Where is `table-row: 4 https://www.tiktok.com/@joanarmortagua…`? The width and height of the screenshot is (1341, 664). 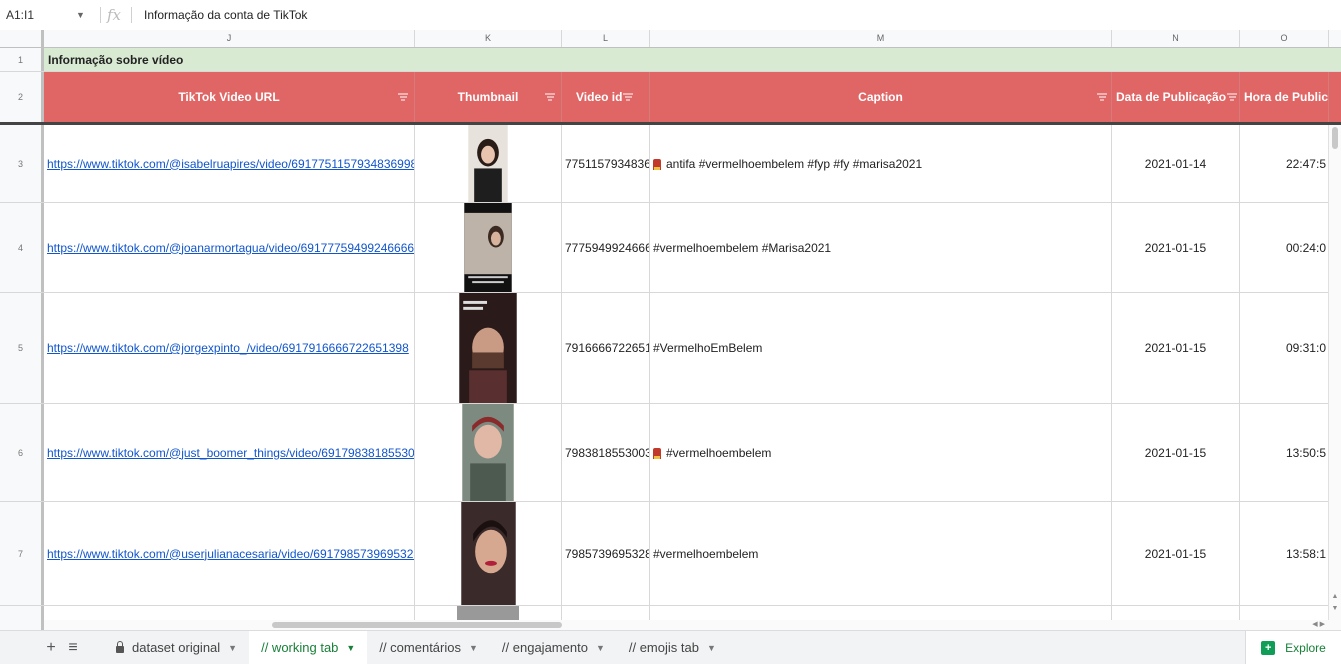 table-row: 4 https://www.tiktok.com/@joanarmortagua… is located at coordinates (670, 248).